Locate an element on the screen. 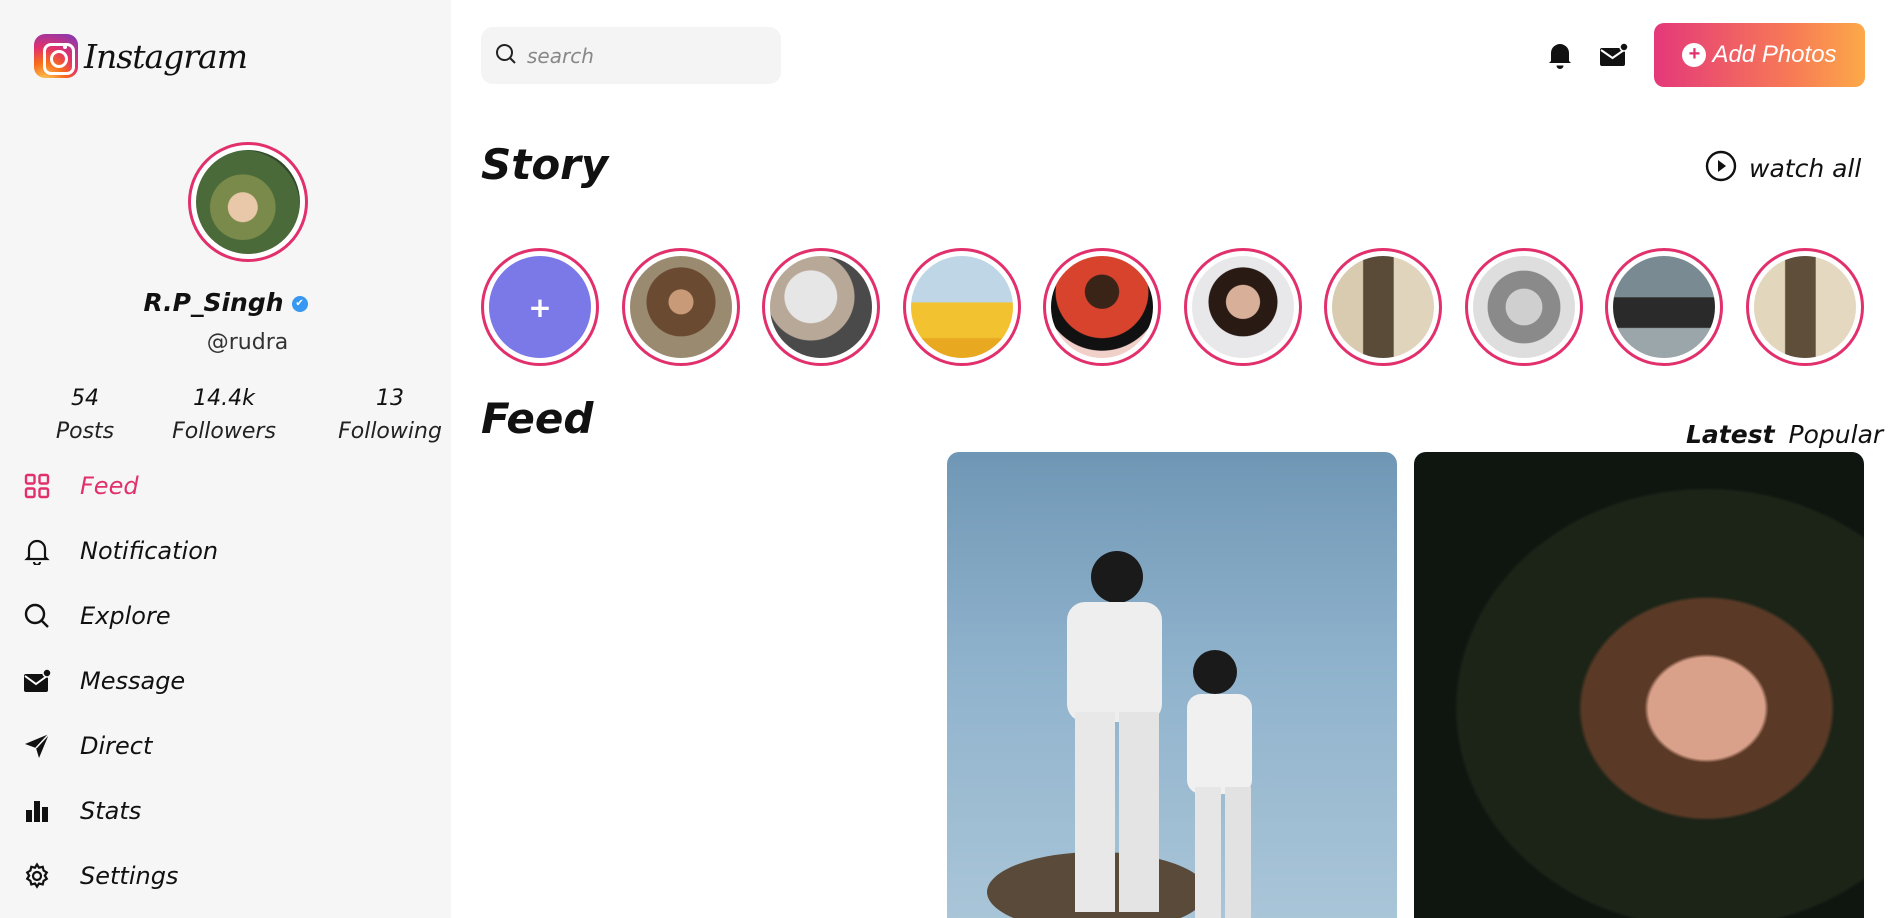  sidebar-item-label: Feed is located at coordinates (109, 486).